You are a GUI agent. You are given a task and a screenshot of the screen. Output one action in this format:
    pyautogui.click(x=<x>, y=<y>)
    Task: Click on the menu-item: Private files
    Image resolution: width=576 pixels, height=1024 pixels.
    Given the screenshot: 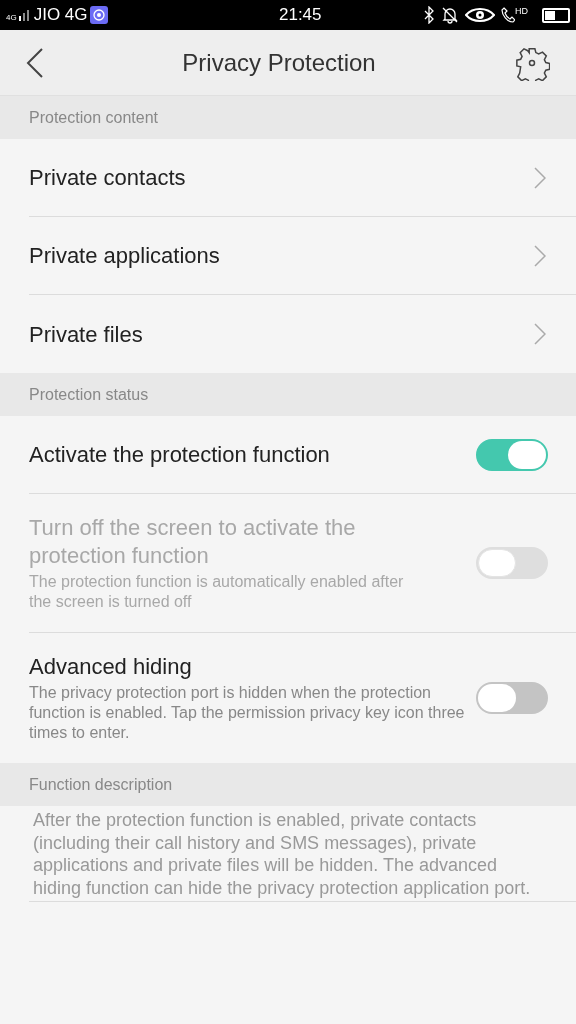 What is the action you would take?
    pyautogui.click(x=302, y=334)
    